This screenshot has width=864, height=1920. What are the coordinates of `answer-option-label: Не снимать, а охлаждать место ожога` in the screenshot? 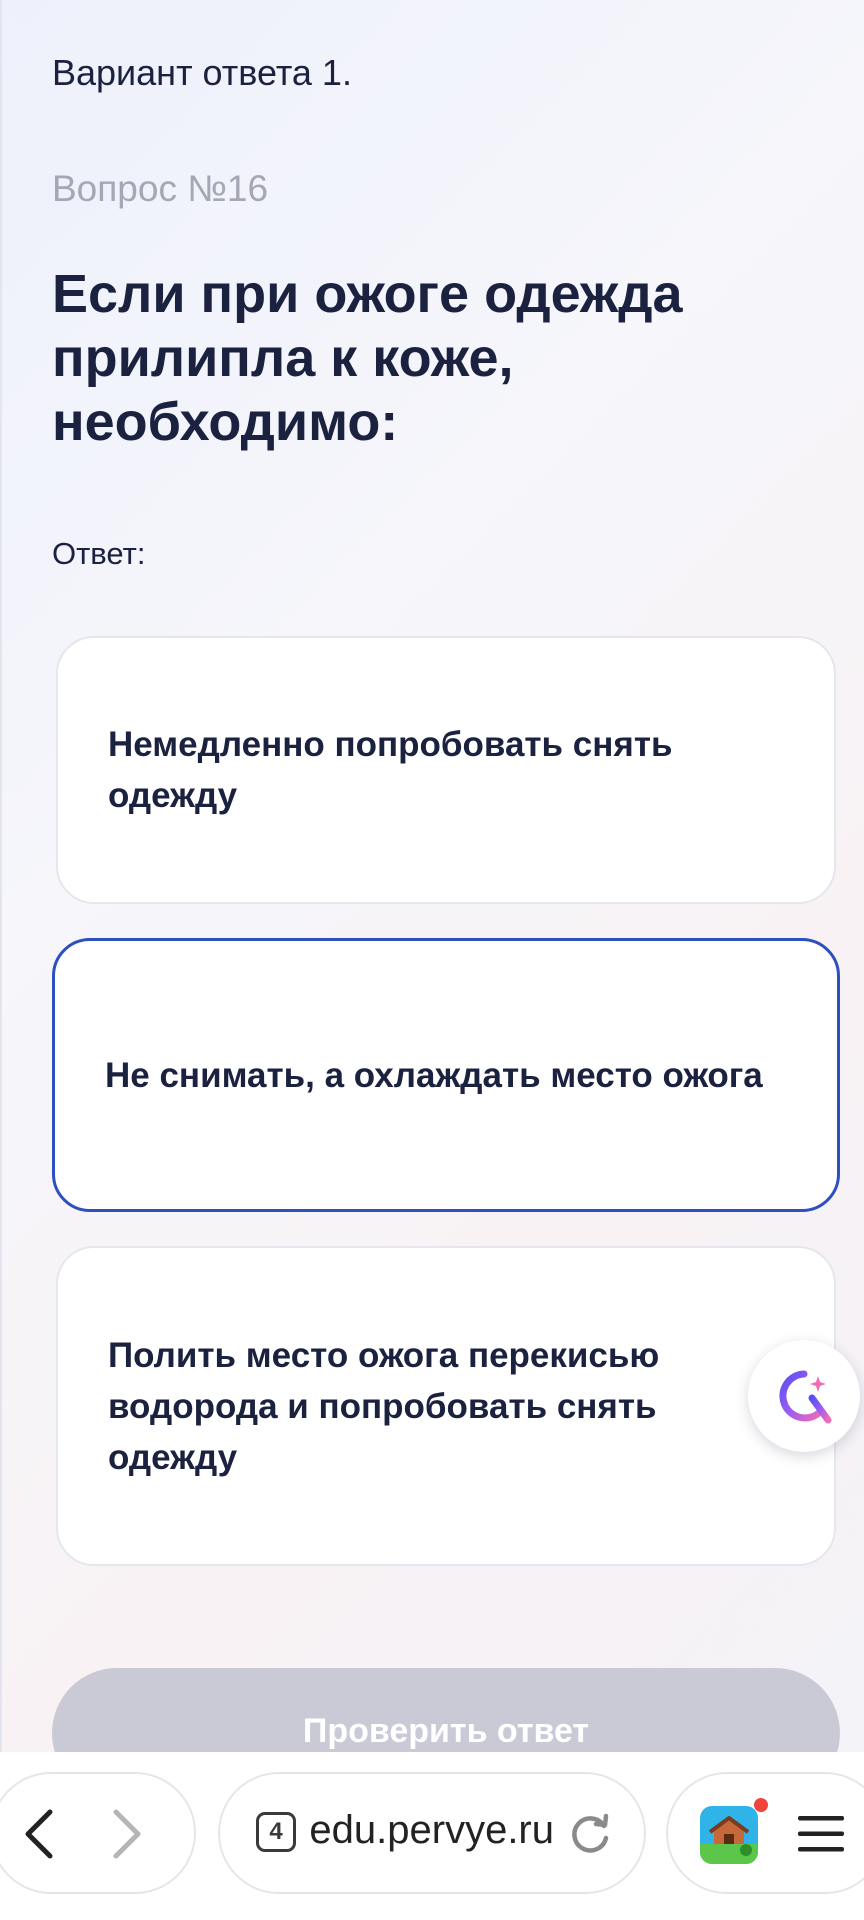 It's located at (434, 1075).